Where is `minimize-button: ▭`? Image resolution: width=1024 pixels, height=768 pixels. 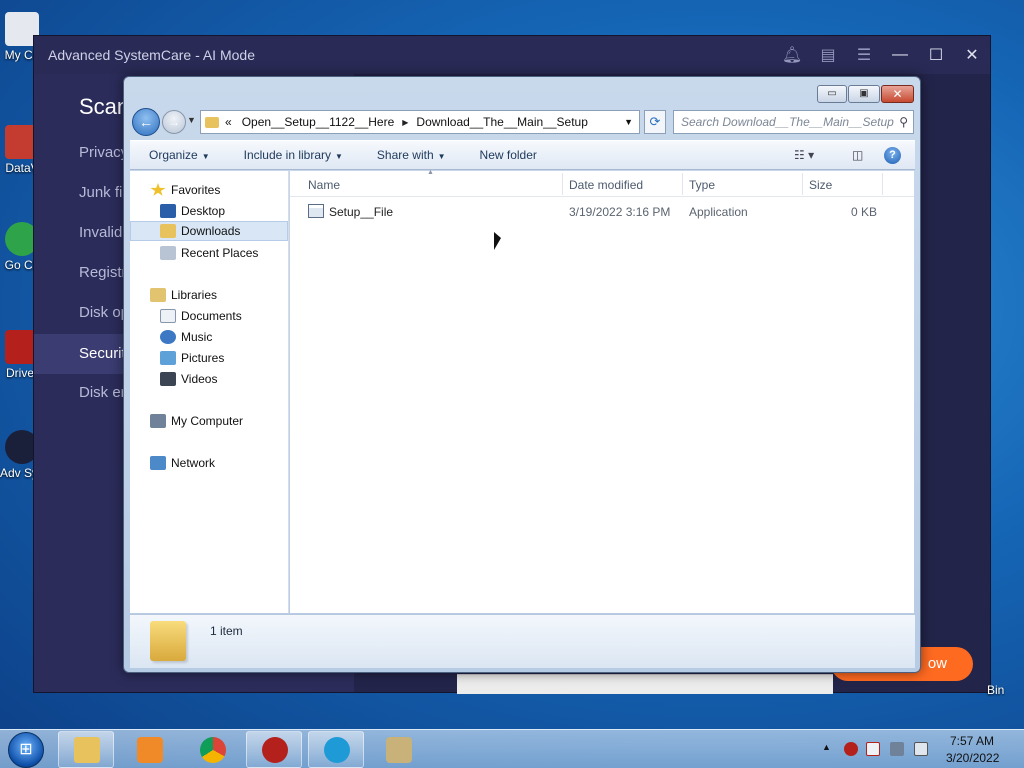
minimize-button: ▭ is located at coordinates (832, 94).